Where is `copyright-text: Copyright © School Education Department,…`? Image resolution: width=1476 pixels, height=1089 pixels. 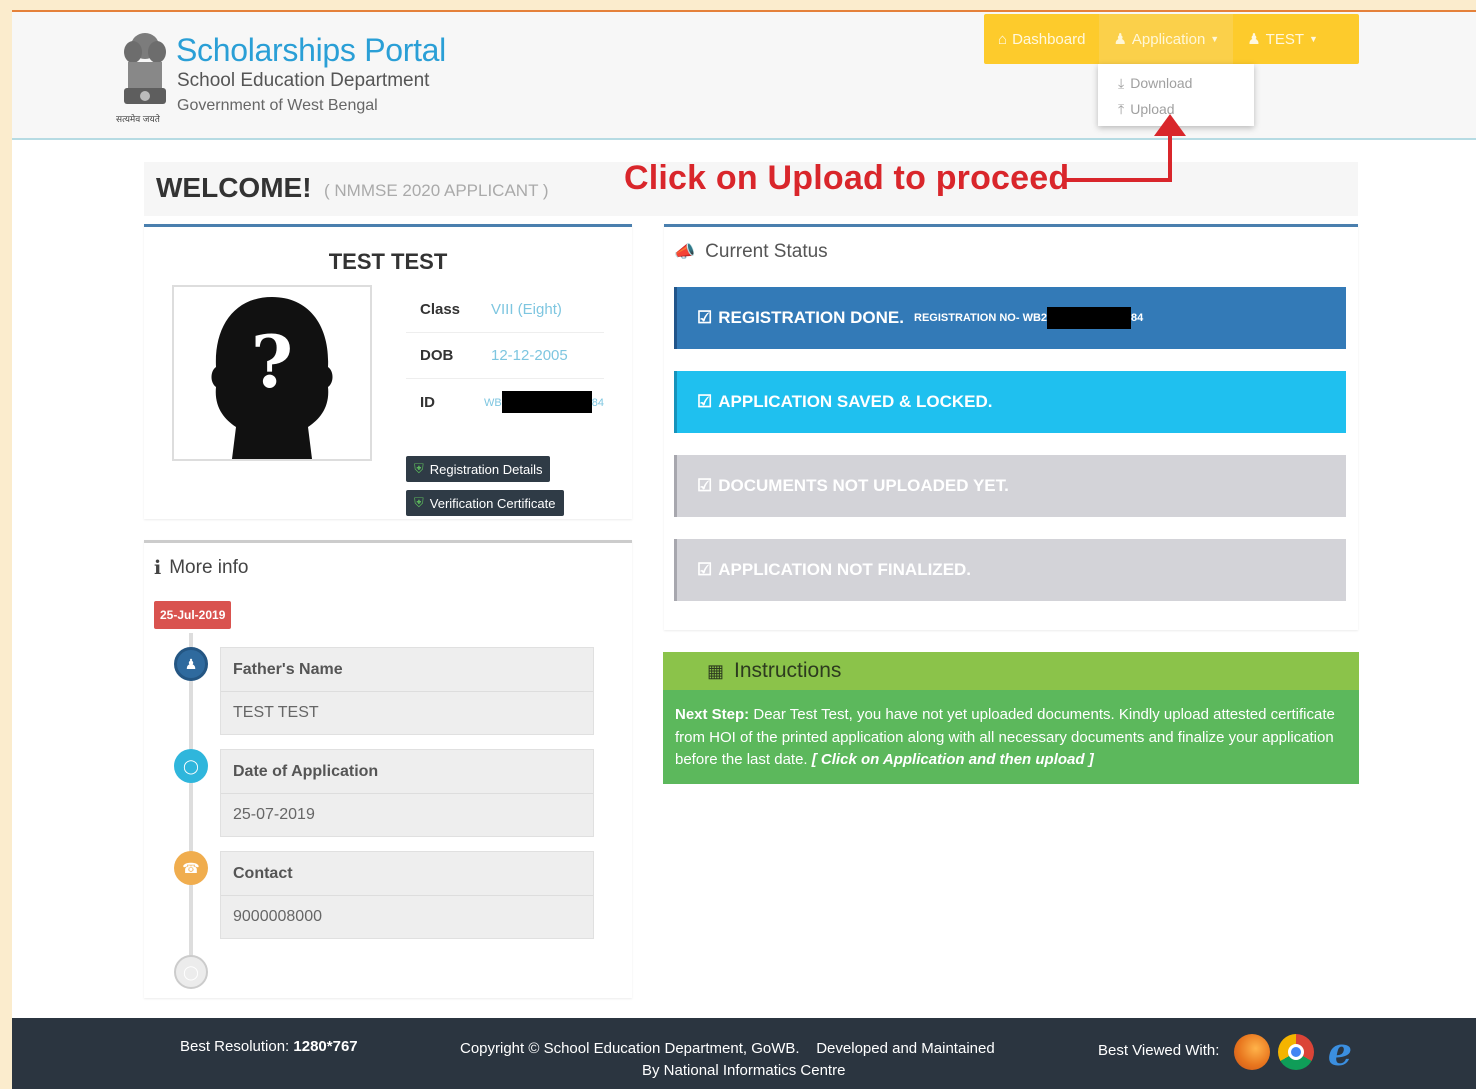
copyright-text: Copyright © School Education Department,… is located at coordinates (630, 1048).